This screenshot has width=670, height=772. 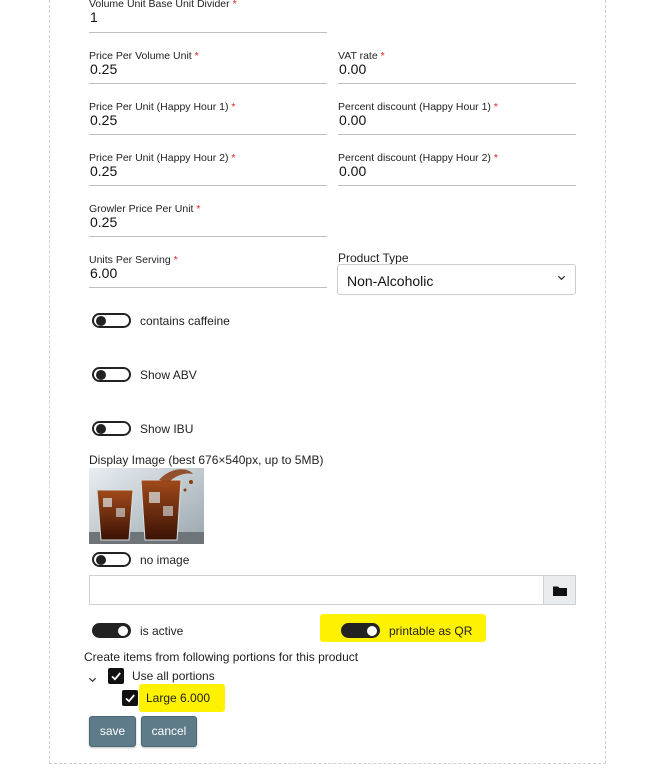 I want to click on is-active-toggle, so click(x=111, y=630).